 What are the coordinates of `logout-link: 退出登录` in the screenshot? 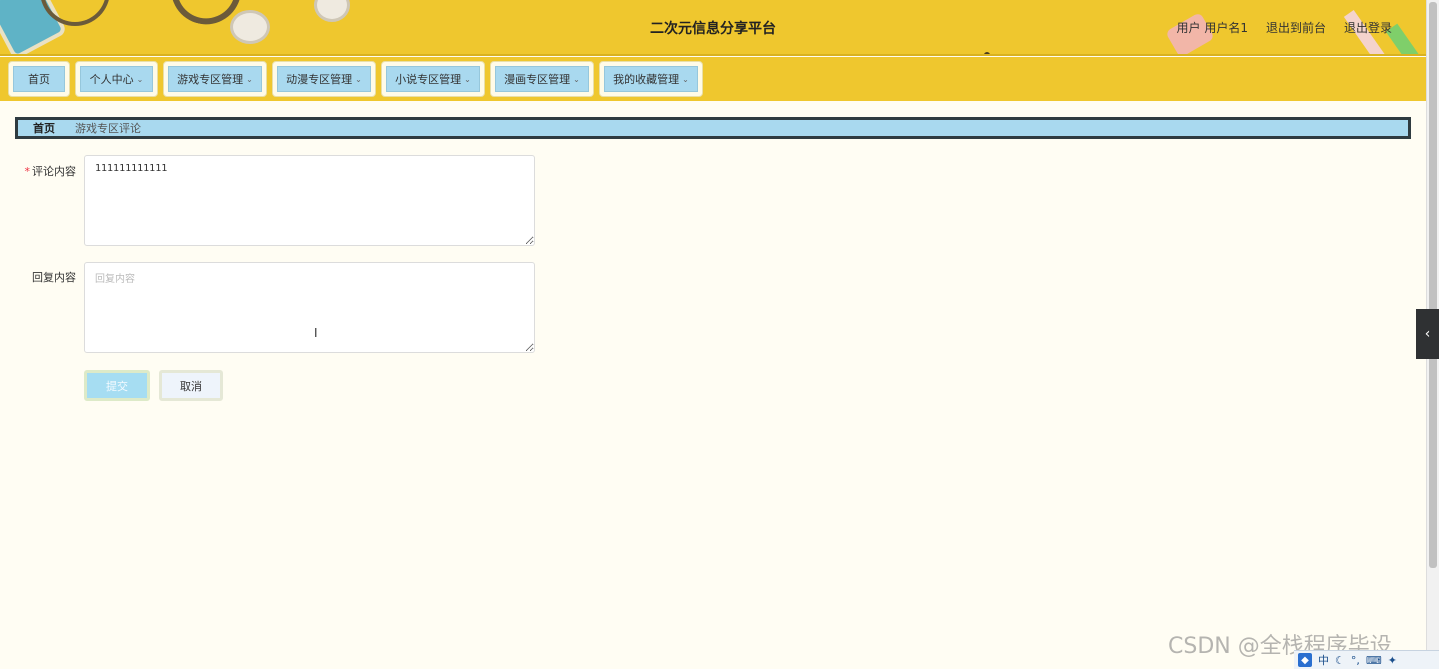 It's located at (1368, 27).